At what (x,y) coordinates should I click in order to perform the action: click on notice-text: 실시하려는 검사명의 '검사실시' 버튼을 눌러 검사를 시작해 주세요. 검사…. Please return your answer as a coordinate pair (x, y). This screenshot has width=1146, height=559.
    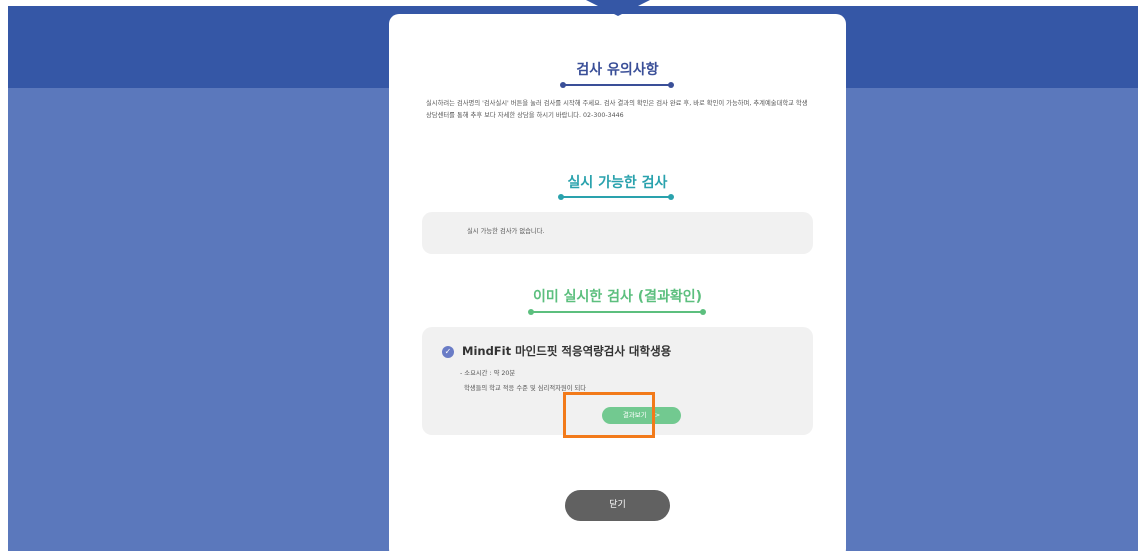
    Looking at the image, I should click on (617, 109).